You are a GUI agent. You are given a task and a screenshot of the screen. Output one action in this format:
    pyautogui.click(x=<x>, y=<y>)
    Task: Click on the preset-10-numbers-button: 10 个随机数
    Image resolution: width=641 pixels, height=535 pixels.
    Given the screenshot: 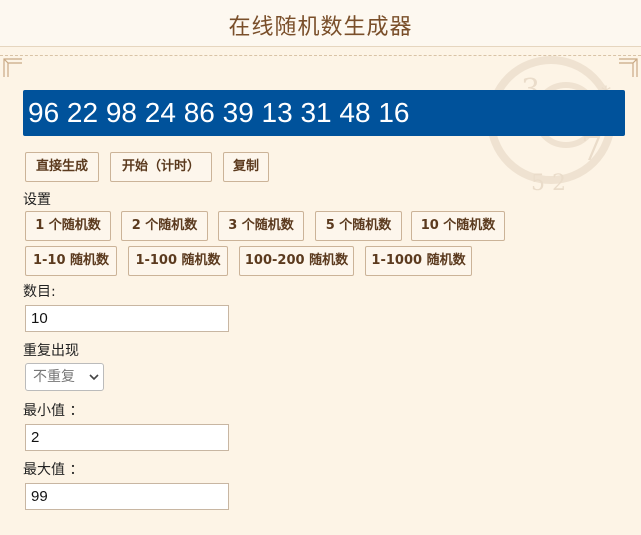 What is the action you would take?
    pyautogui.click(x=458, y=226)
    